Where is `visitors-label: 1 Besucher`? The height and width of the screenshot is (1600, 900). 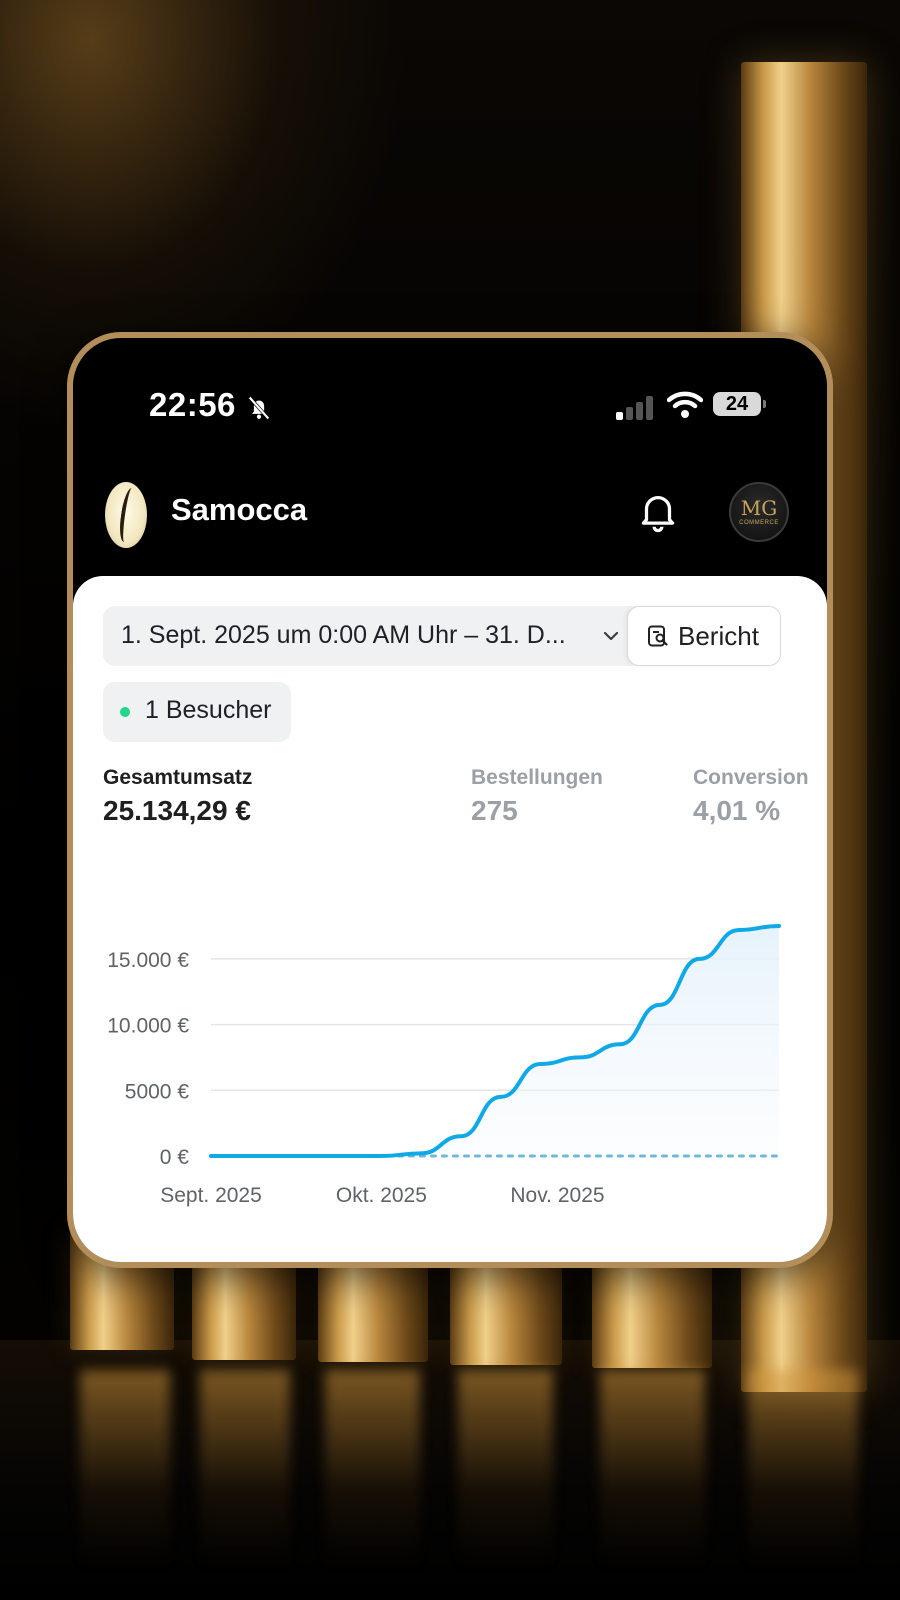 visitors-label: 1 Besucher is located at coordinates (208, 710).